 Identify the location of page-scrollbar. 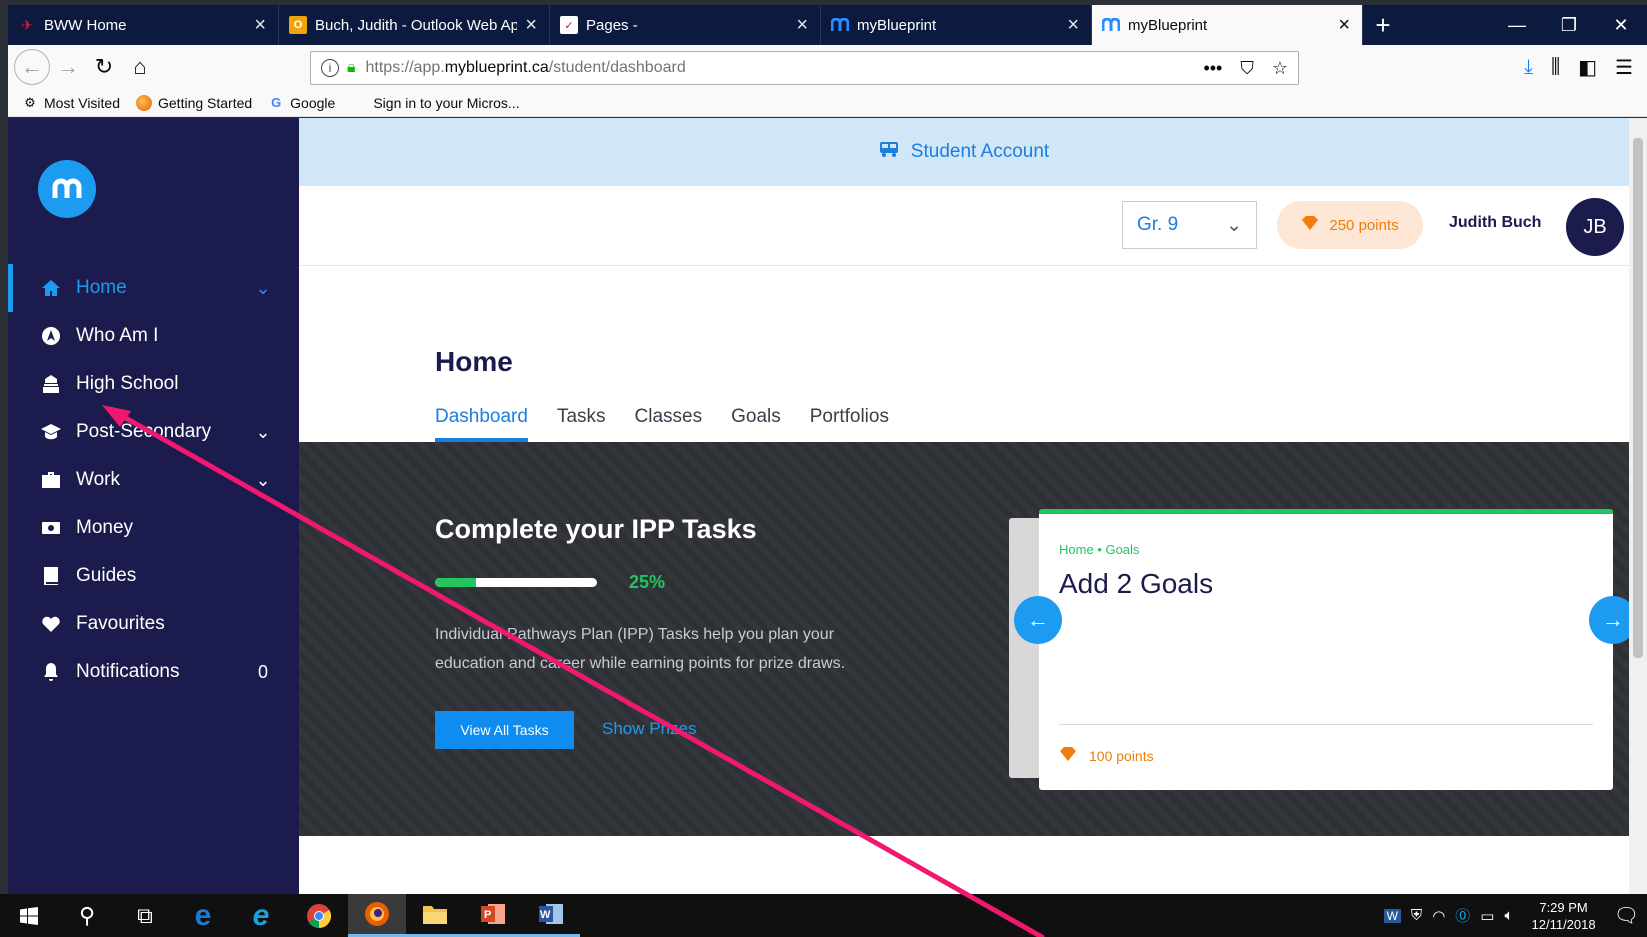
(1638, 506).